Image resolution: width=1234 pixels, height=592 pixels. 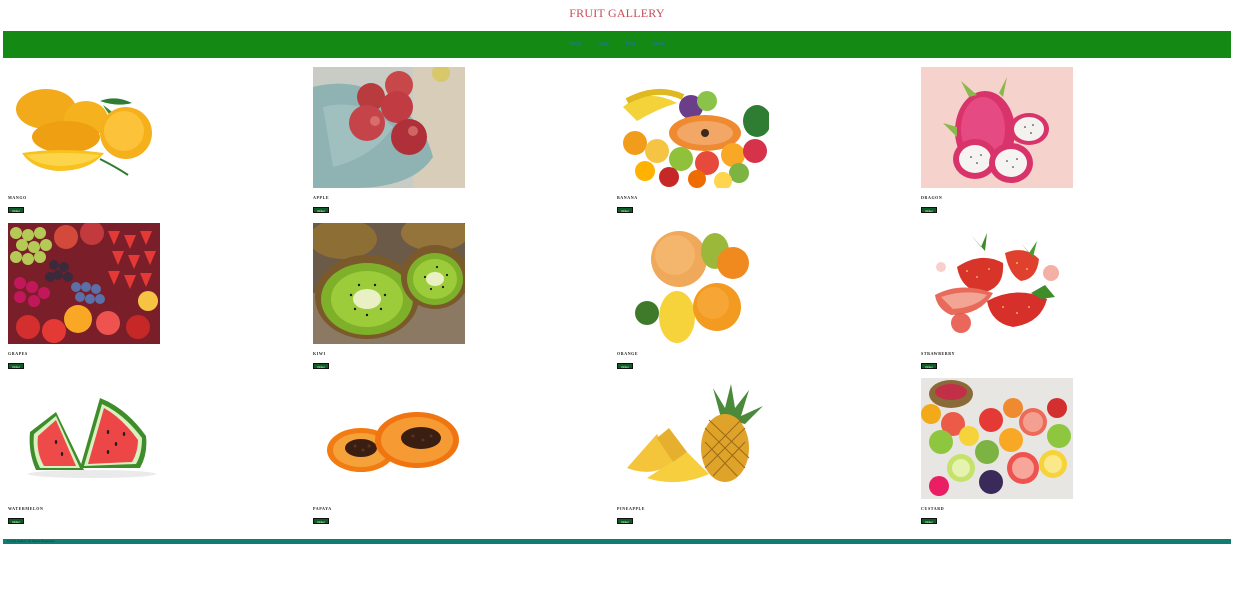 What do you see at coordinates (693, 438) in the screenshot?
I see `pineapple-image` at bounding box center [693, 438].